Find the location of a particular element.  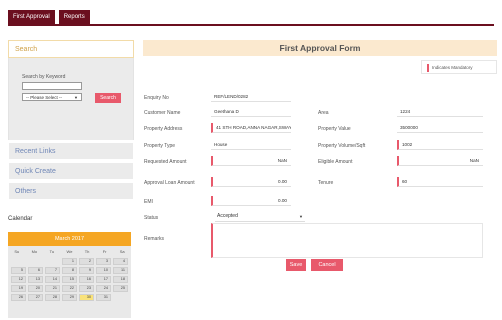

top-tabs: First Approval Reports is located at coordinates (49, 17).